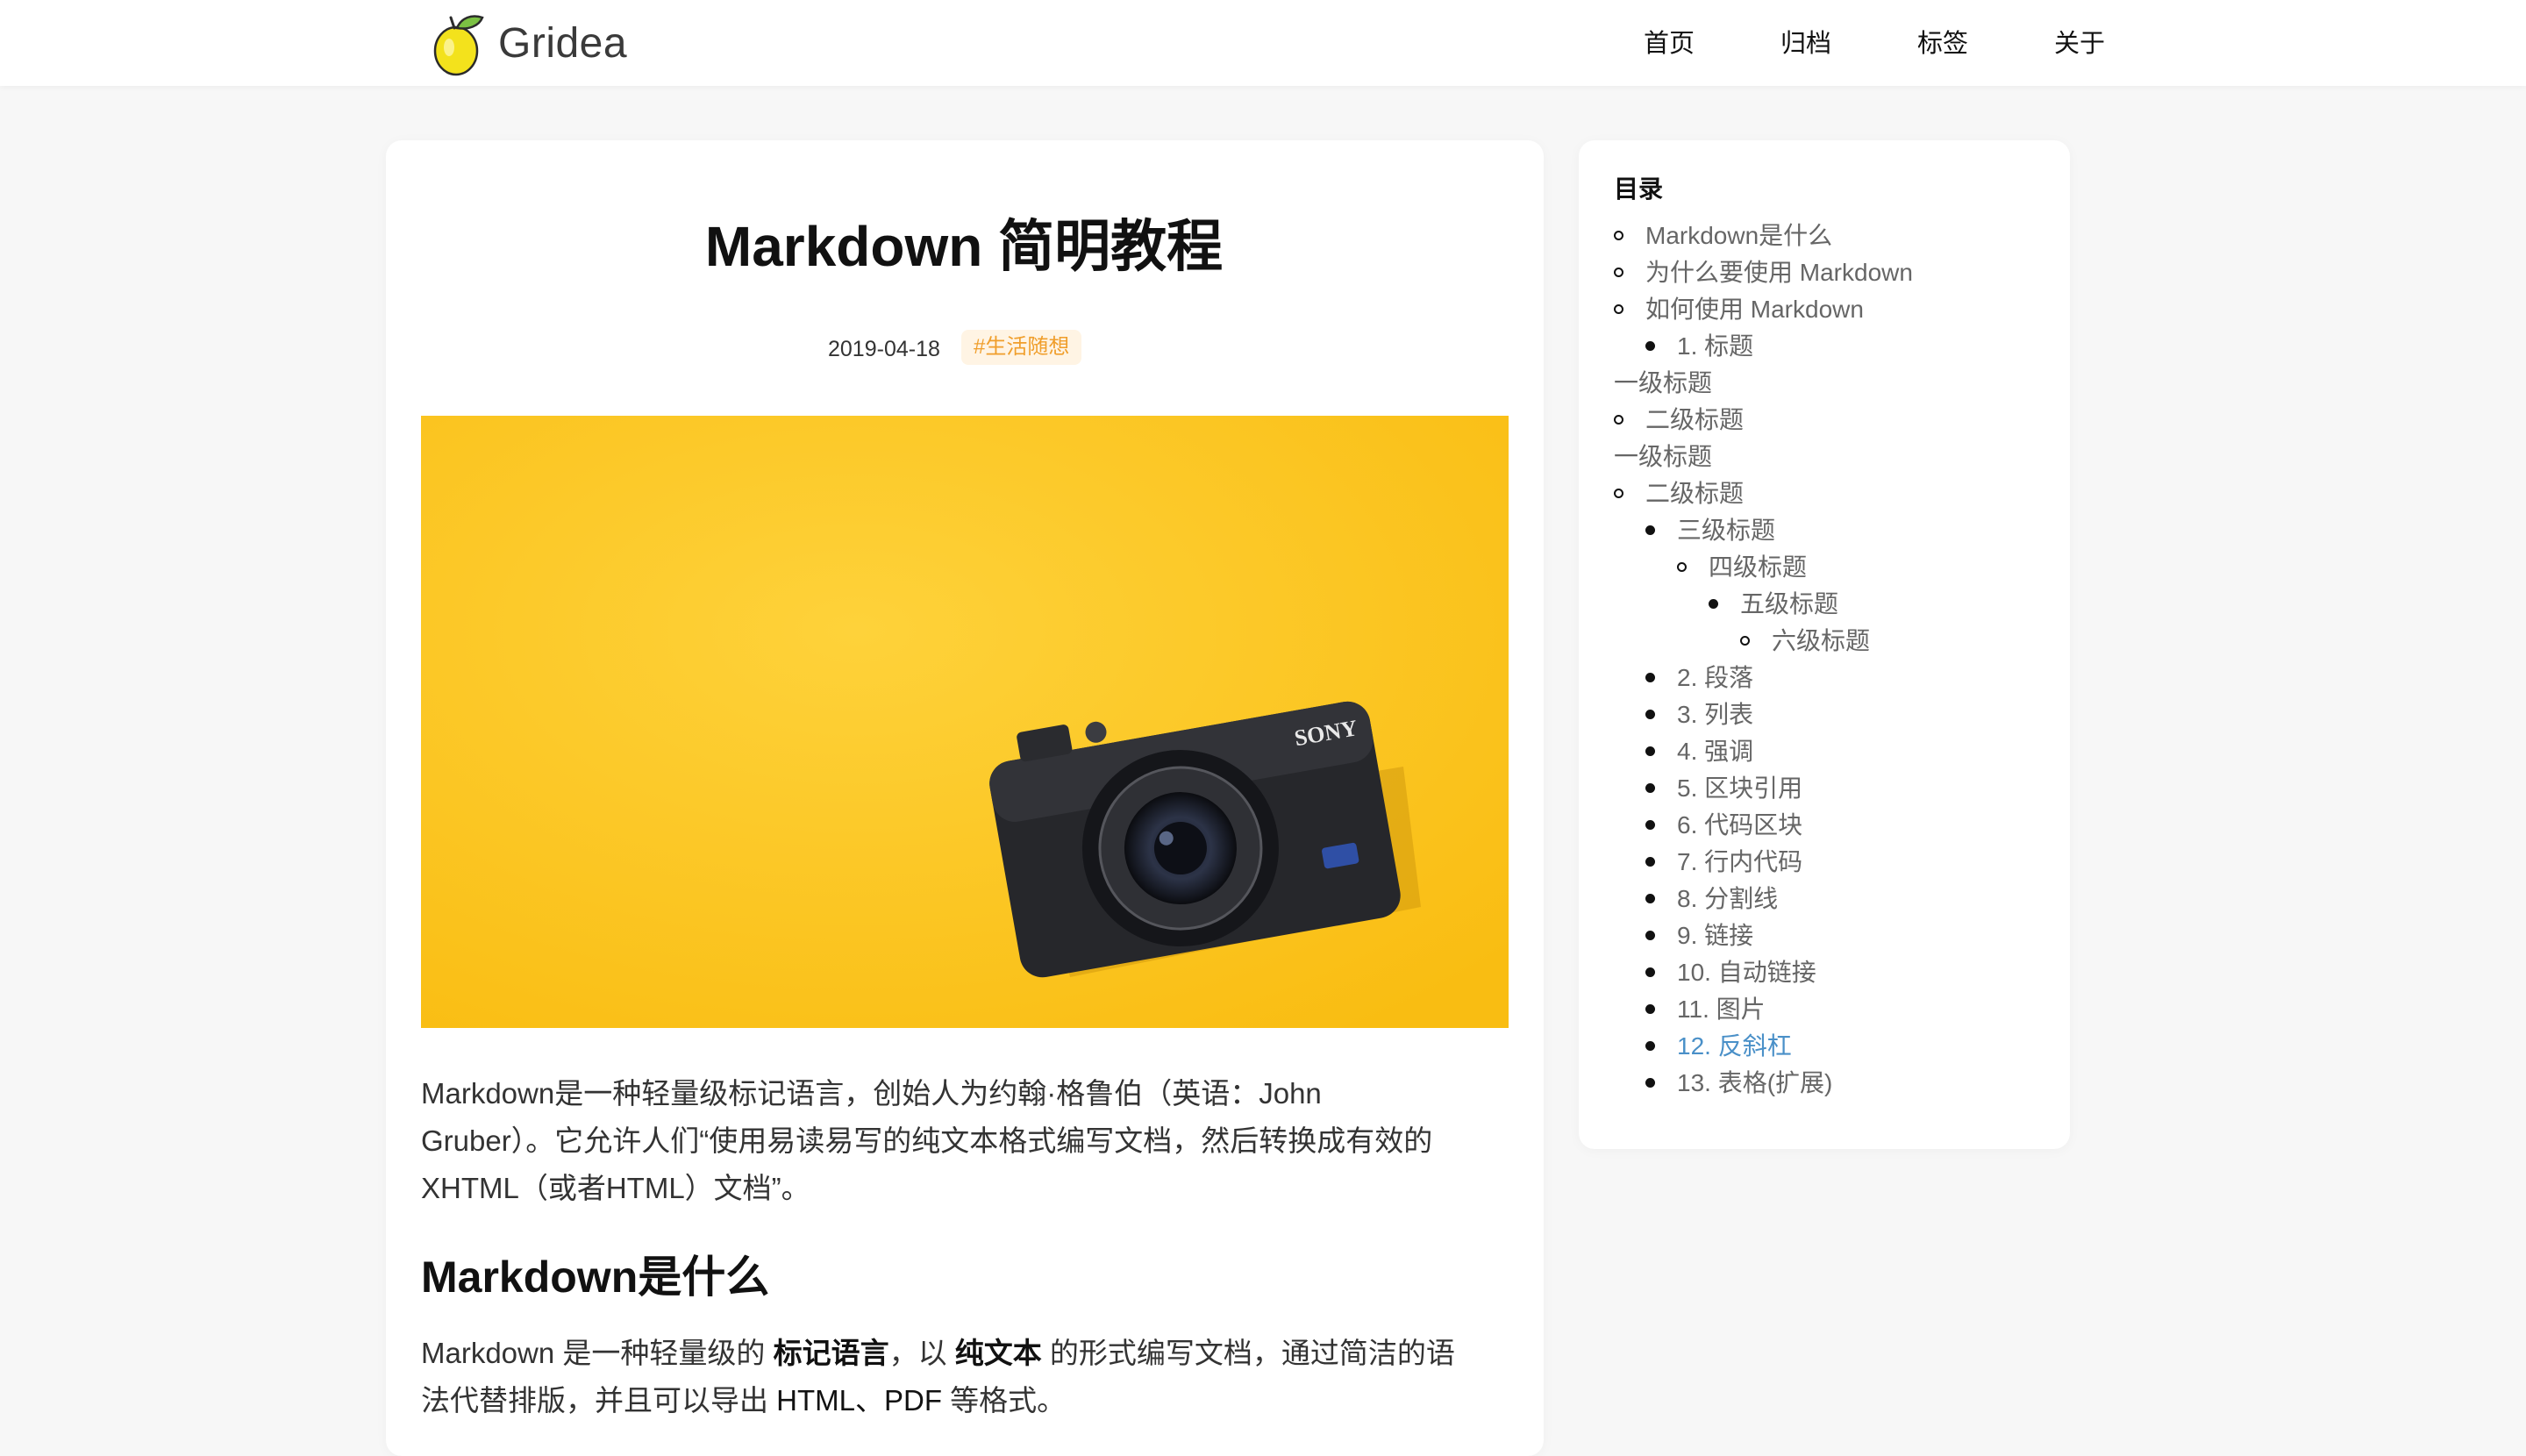 The height and width of the screenshot is (1456, 2526). I want to click on post-date: 2019-04-18, so click(884, 349).